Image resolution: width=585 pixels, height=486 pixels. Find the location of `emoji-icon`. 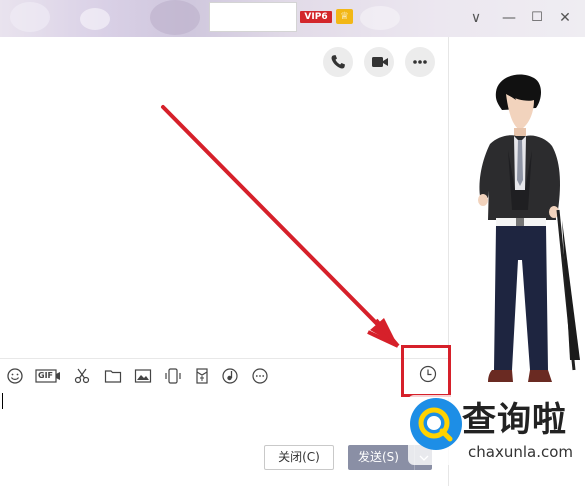

emoji-icon is located at coordinates (15, 376).